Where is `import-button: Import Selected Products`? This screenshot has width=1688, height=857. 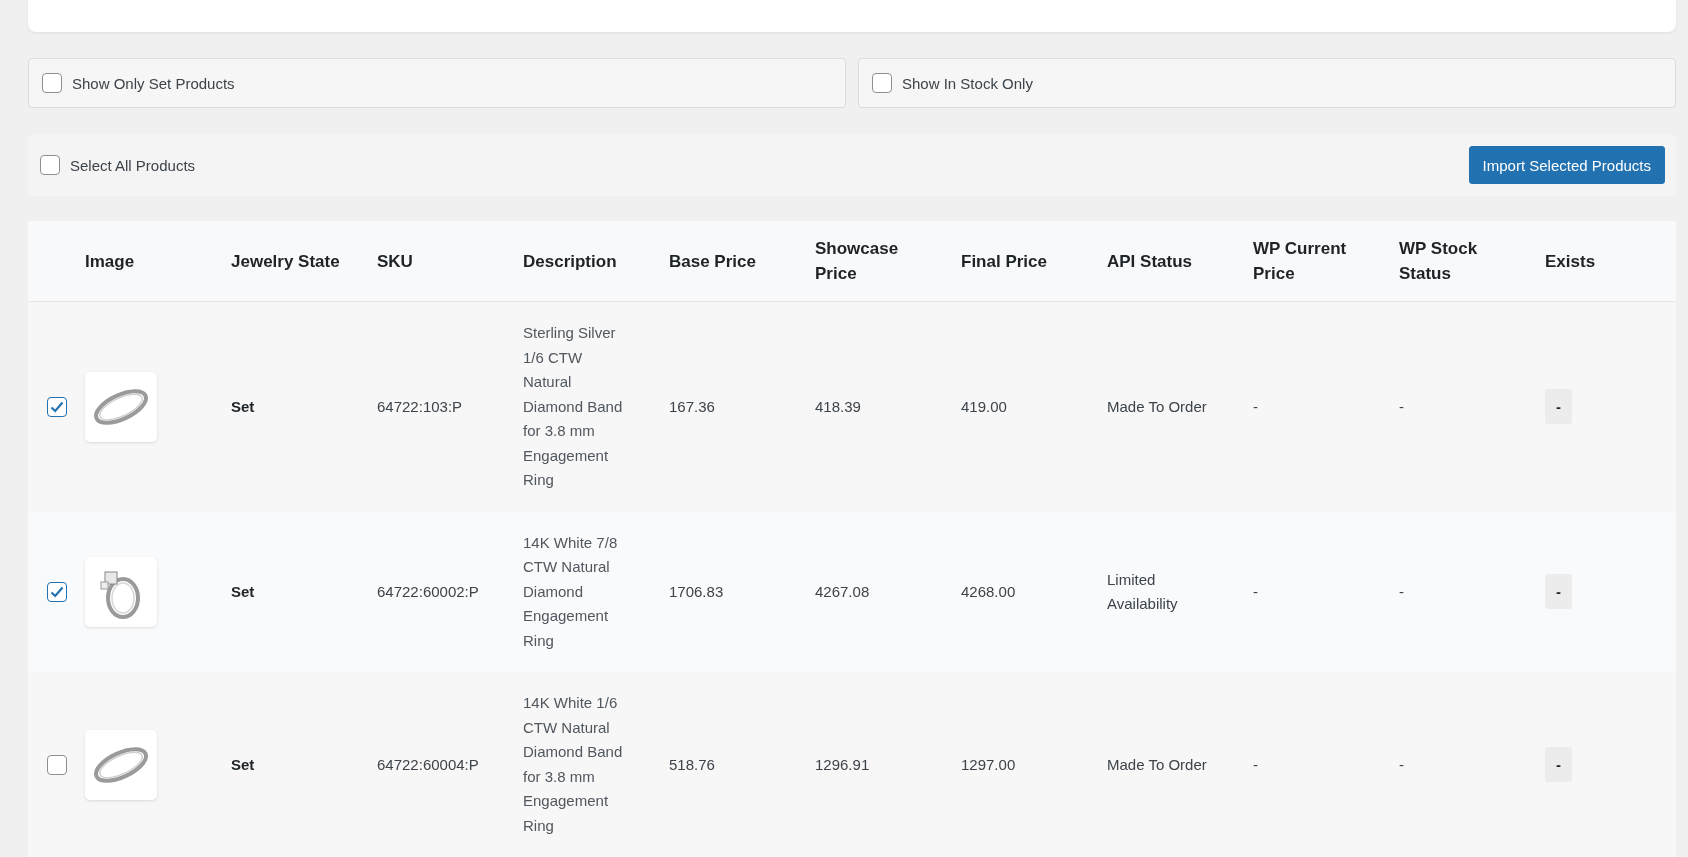 import-button: Import Selected Products is located at coordinates (1566, 165).